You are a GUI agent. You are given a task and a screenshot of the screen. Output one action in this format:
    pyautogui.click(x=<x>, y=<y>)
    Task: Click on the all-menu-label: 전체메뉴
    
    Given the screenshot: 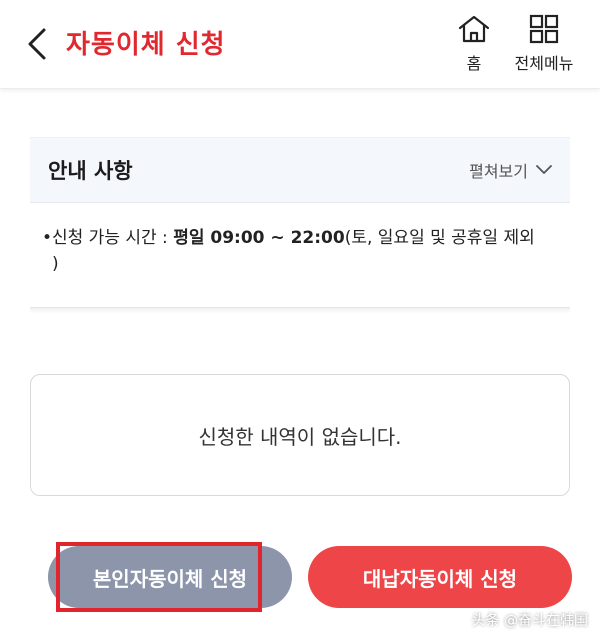 What is the action you would take?
    pyautogui.click(x=544, y=63)
    